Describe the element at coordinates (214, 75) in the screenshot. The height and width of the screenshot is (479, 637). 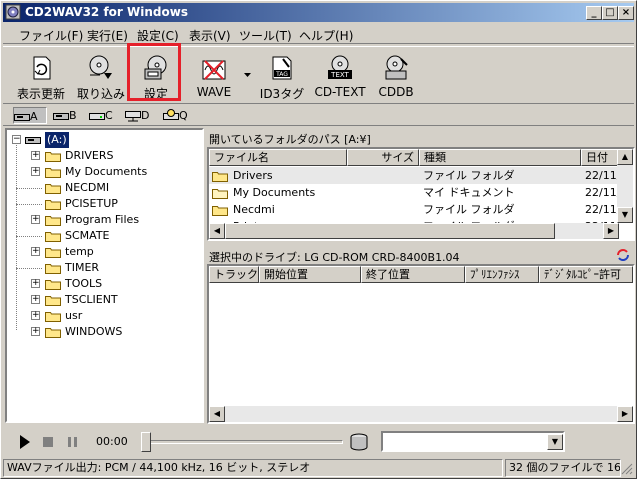
I see `wave-button: WAVE` at that location.